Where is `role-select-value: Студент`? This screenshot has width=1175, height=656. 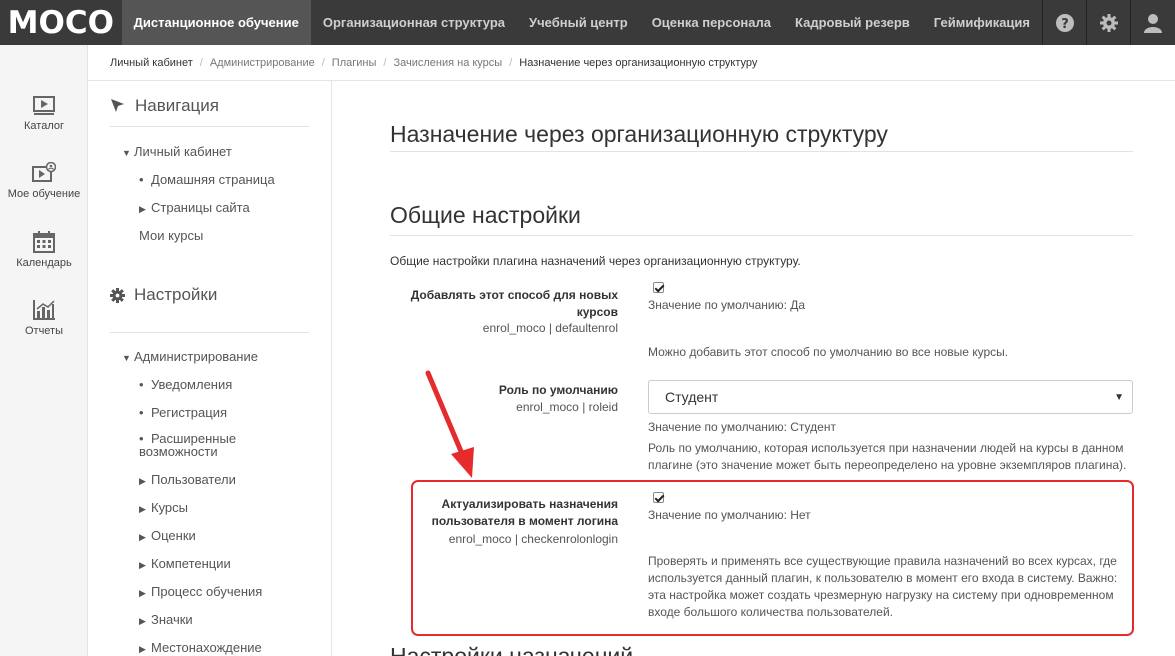 role-select-value: Студент is located at coordinates (692, 397).